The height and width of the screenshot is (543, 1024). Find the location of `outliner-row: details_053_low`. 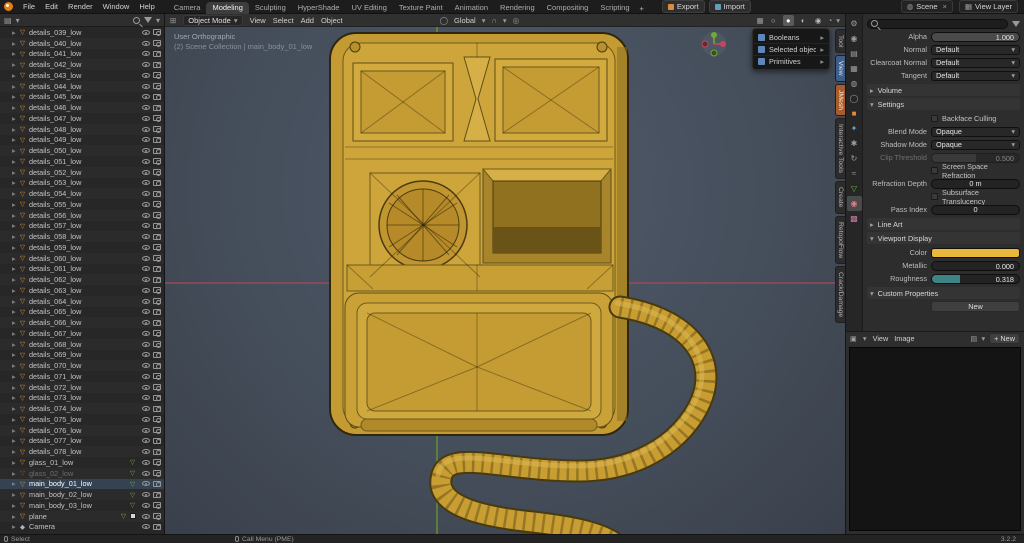

outliner-row: details_053_low is located at coordinates (82, 183).